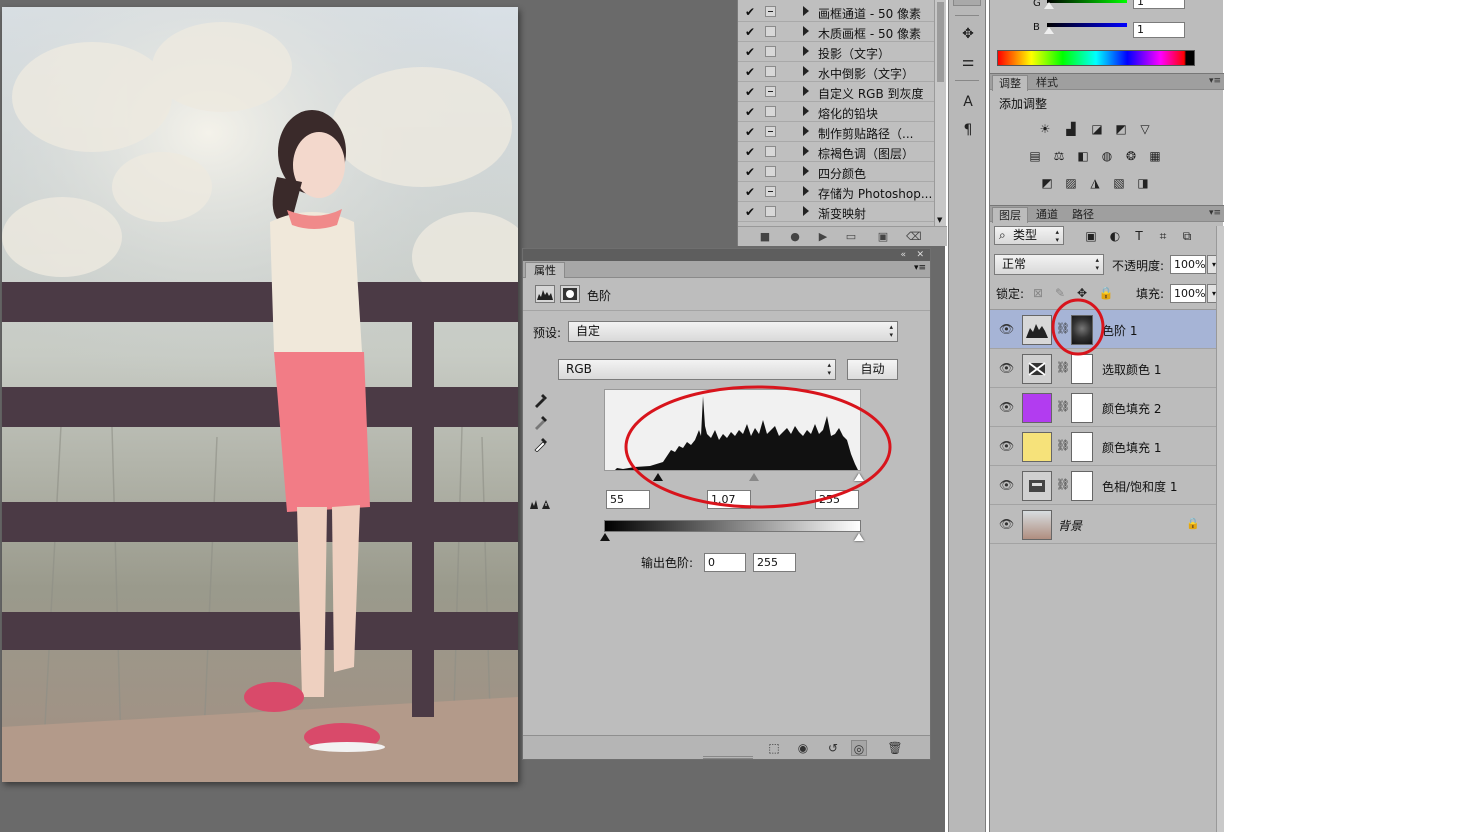 This screenshot has width=1467, height=832. What do you see at coordinates (823, 236) in the screenshot?
I see `play-icon: ▶` at bounding box center [823, 236].